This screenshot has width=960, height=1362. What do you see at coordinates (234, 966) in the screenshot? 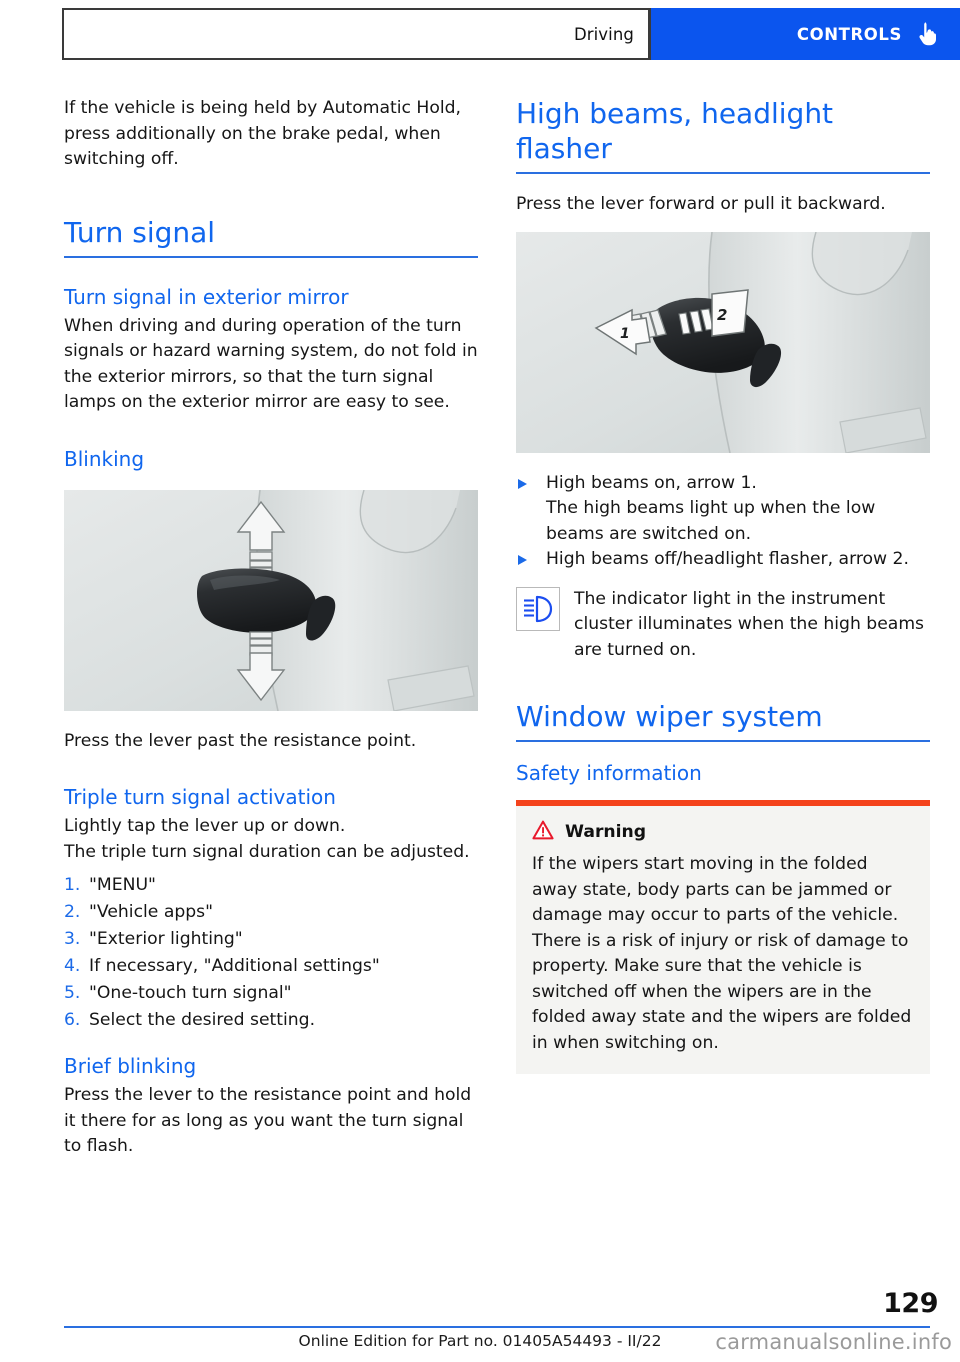
I see `step-text: If necessary, "Additional settings"` at bounding box center [234, 966].